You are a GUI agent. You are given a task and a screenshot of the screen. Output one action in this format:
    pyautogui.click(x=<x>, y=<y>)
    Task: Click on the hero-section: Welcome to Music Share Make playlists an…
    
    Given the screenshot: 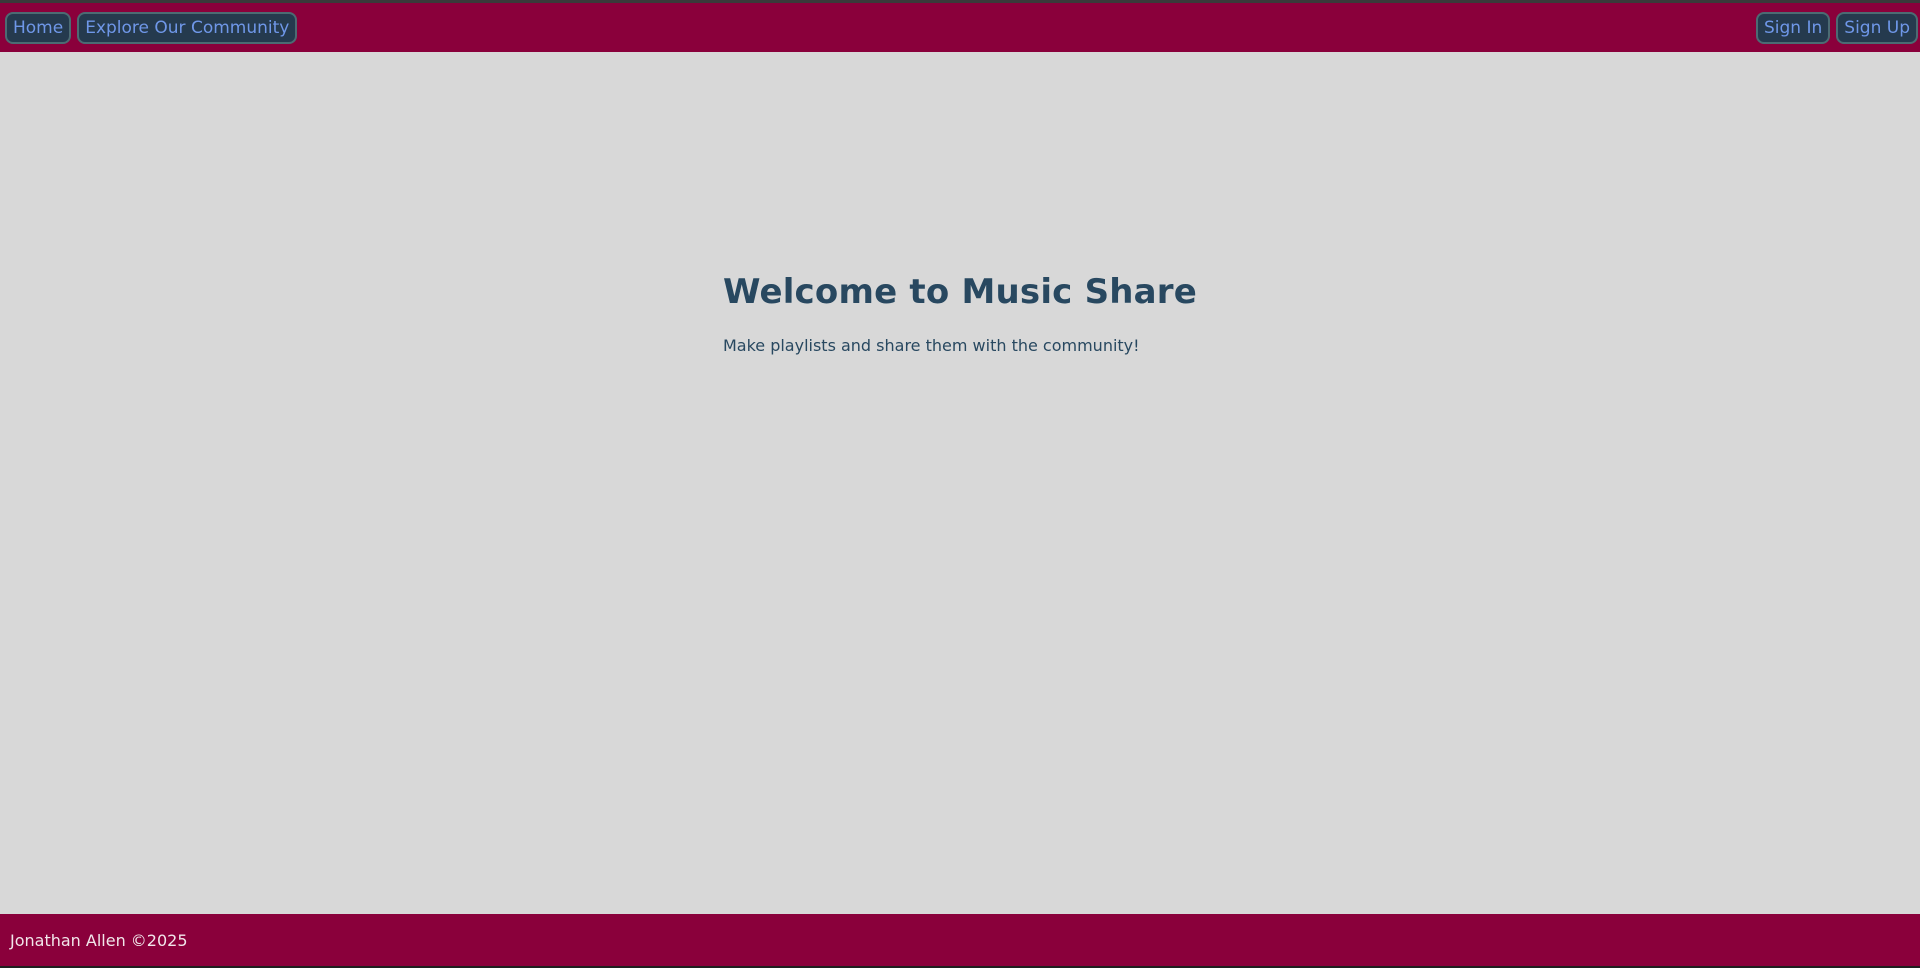 What is the action you would take?
    pyautogui.click(x=960, y=313)
    